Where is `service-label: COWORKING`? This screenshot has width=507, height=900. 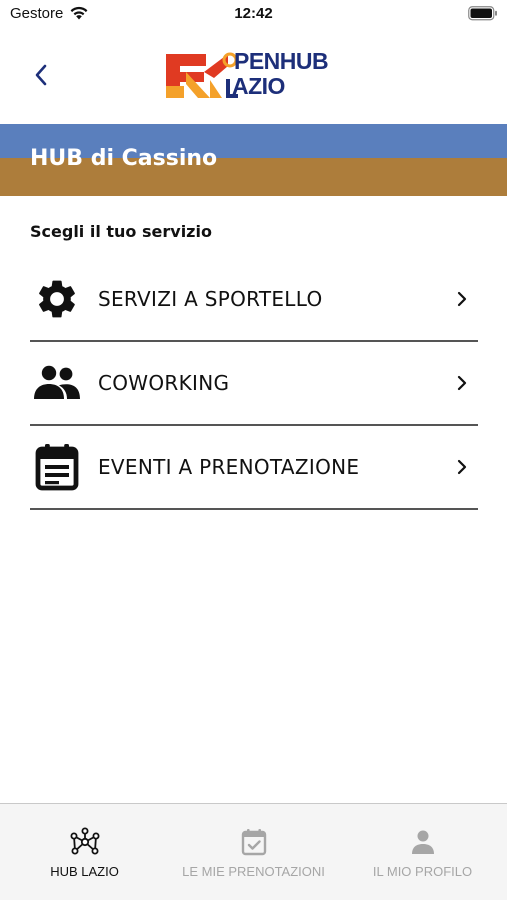 service-label: COWORKING is located at coordinates (164, 383).